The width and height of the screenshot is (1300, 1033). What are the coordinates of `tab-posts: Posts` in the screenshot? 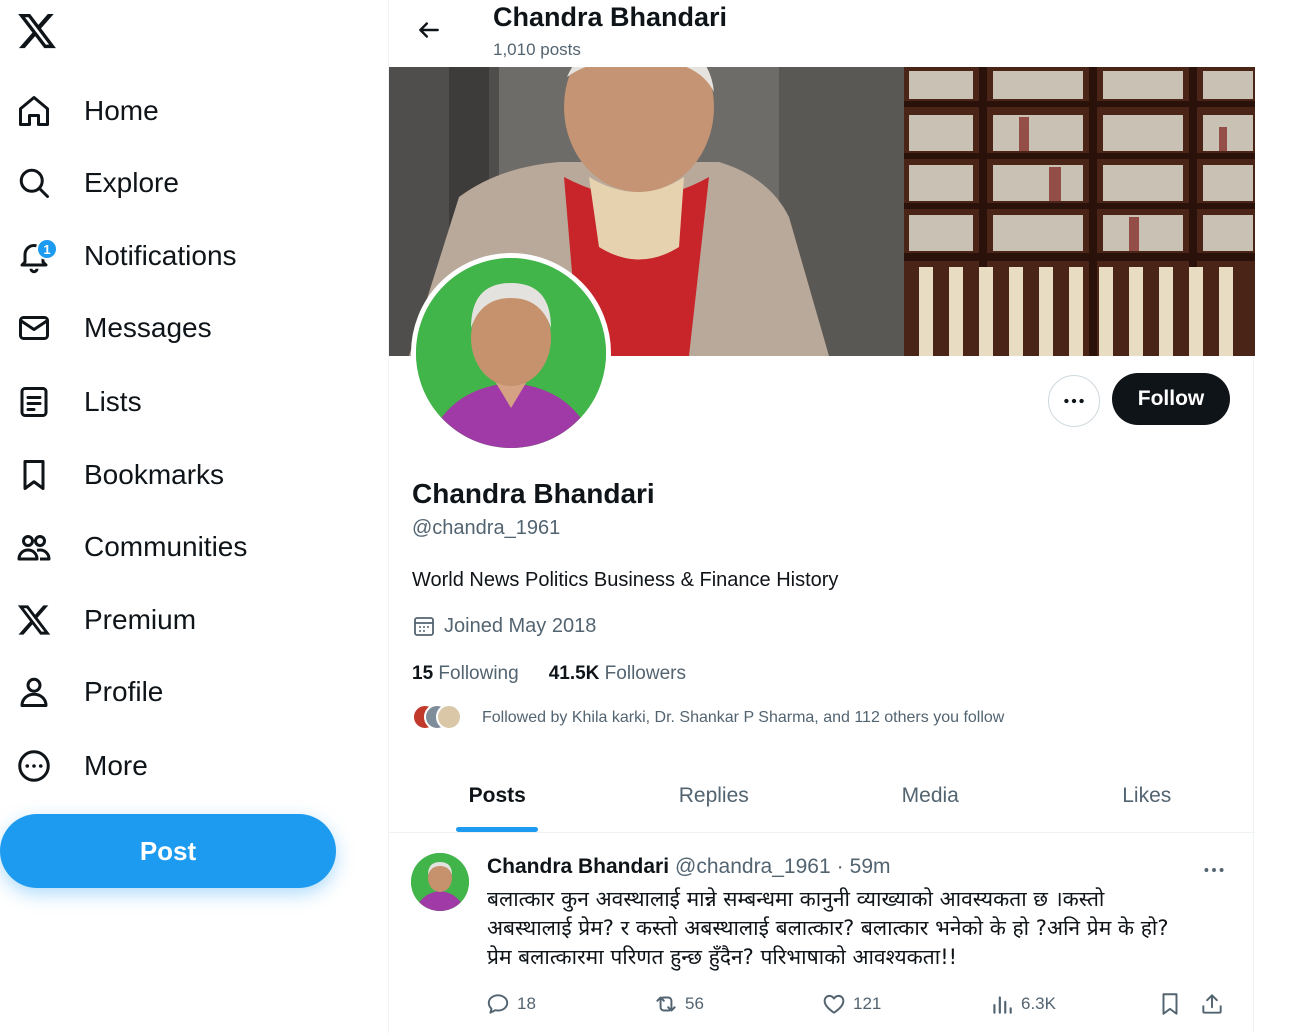 It's located at (497, 796).